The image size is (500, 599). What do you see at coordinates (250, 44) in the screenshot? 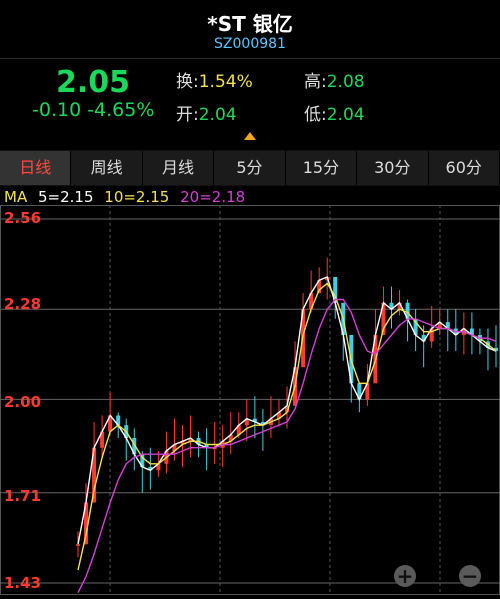
I see `stock-code: SZ000981` at bounding box center [250, 44].